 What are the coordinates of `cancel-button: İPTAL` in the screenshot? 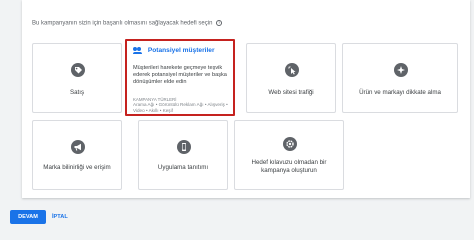 It's located at (60, 217).